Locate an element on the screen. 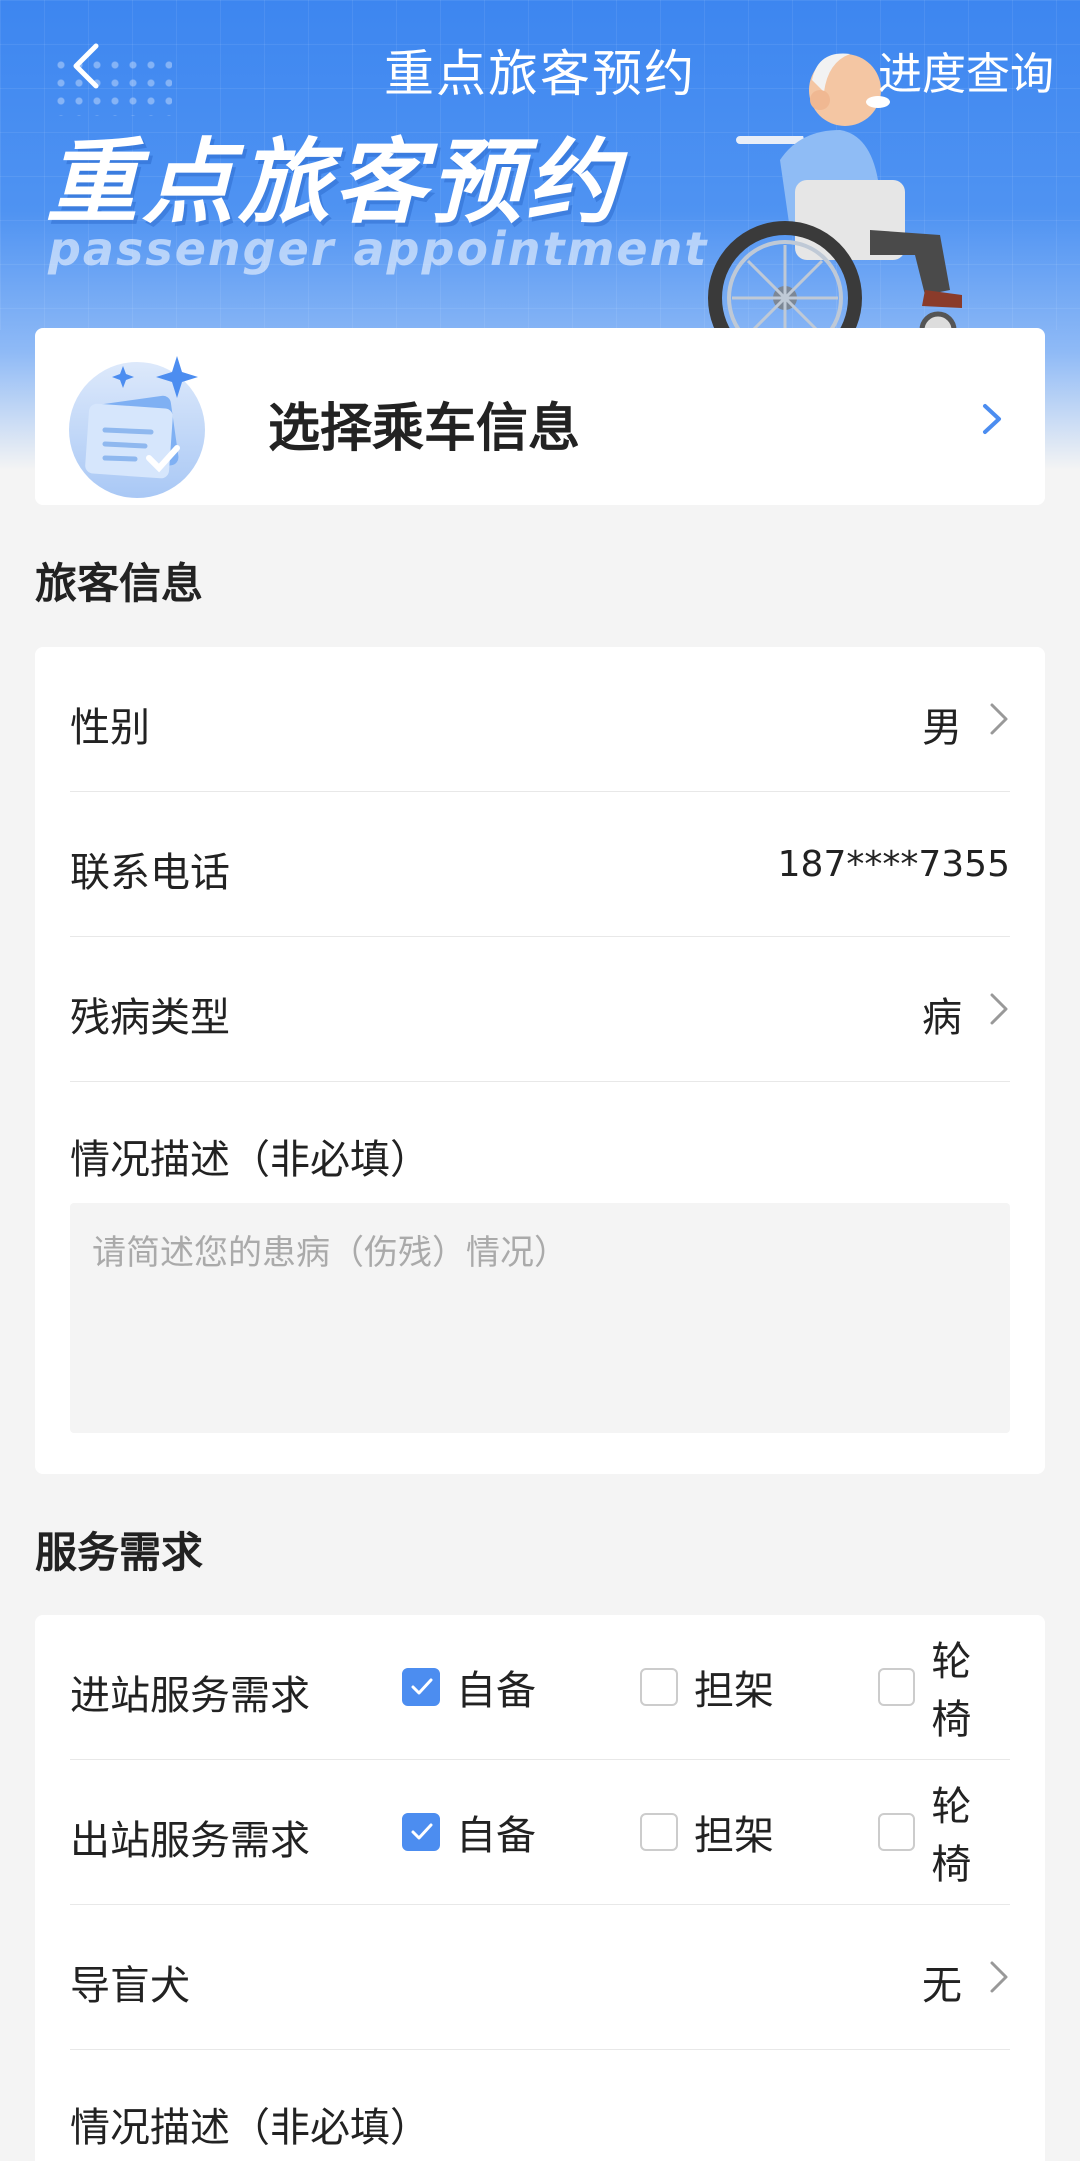 Image resolution: width=1080 pixels, height=2161 pixels. passenger-section-title: 旅客信息 is located at coordinates (119, 583).